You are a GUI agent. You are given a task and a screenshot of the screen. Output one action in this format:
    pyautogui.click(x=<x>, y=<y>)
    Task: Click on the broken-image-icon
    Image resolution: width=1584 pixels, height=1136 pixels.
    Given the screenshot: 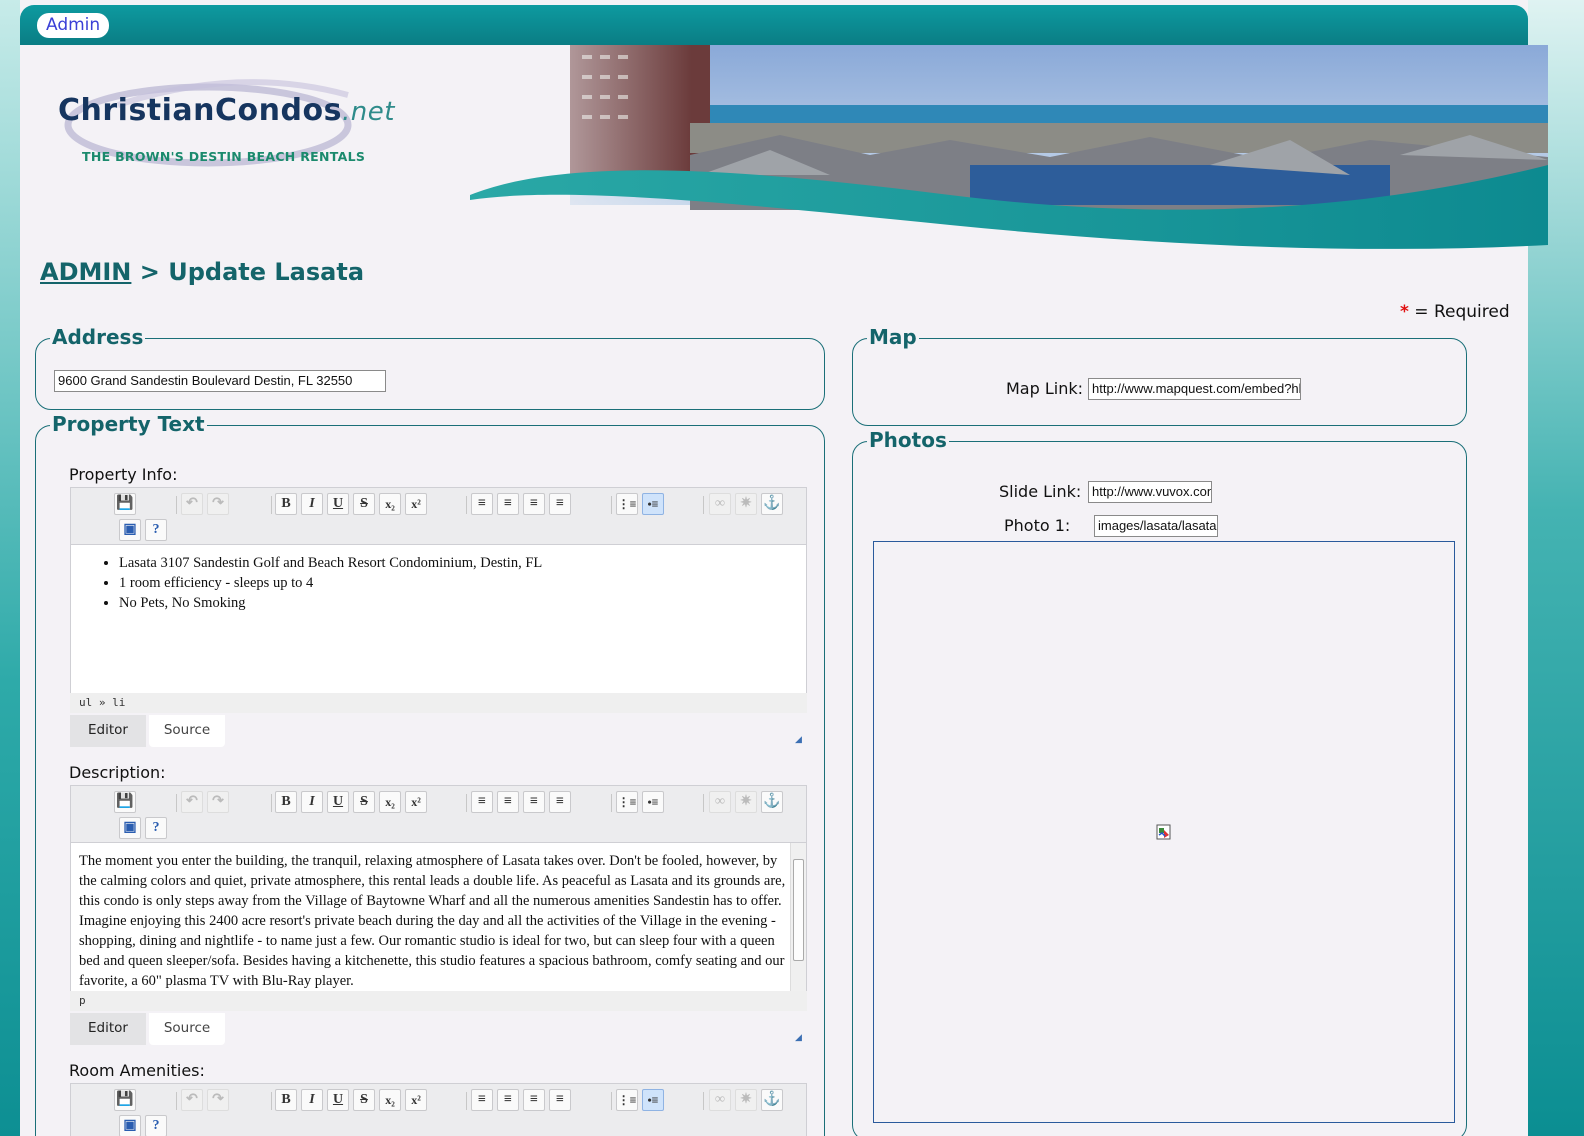 What is the action you would take?
    pyautogui.click(x=1163, y=832)
    